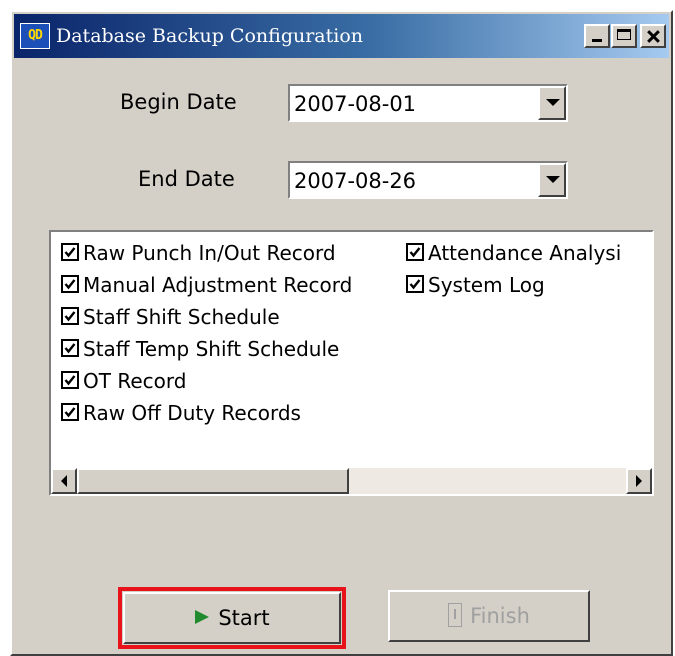 Image resolution: width=675 pixels, height=656 pixels. What do you see at coordinates (500, 616) in the screenshot?
I see `finish-button-label: Finish` at bounding box center [500, 616].